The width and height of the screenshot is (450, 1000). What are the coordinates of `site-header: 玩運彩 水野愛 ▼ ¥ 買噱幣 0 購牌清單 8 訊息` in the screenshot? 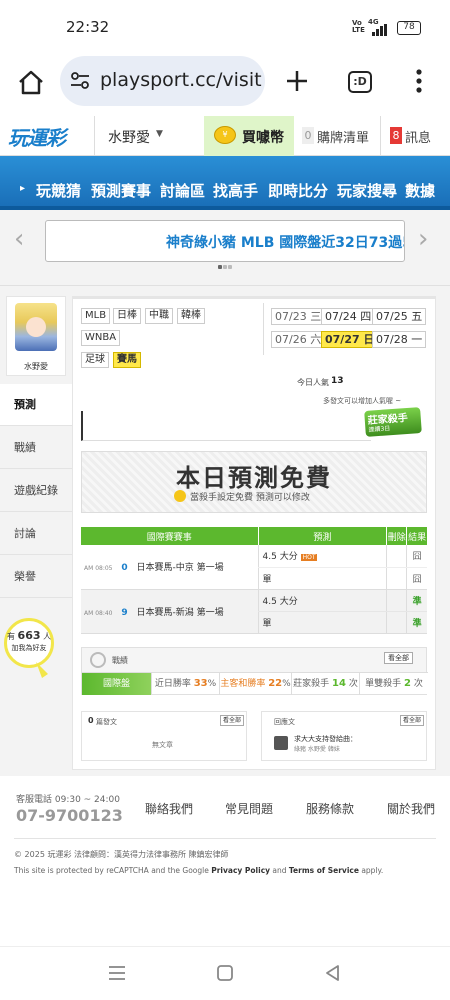 It's located at (225, 136).